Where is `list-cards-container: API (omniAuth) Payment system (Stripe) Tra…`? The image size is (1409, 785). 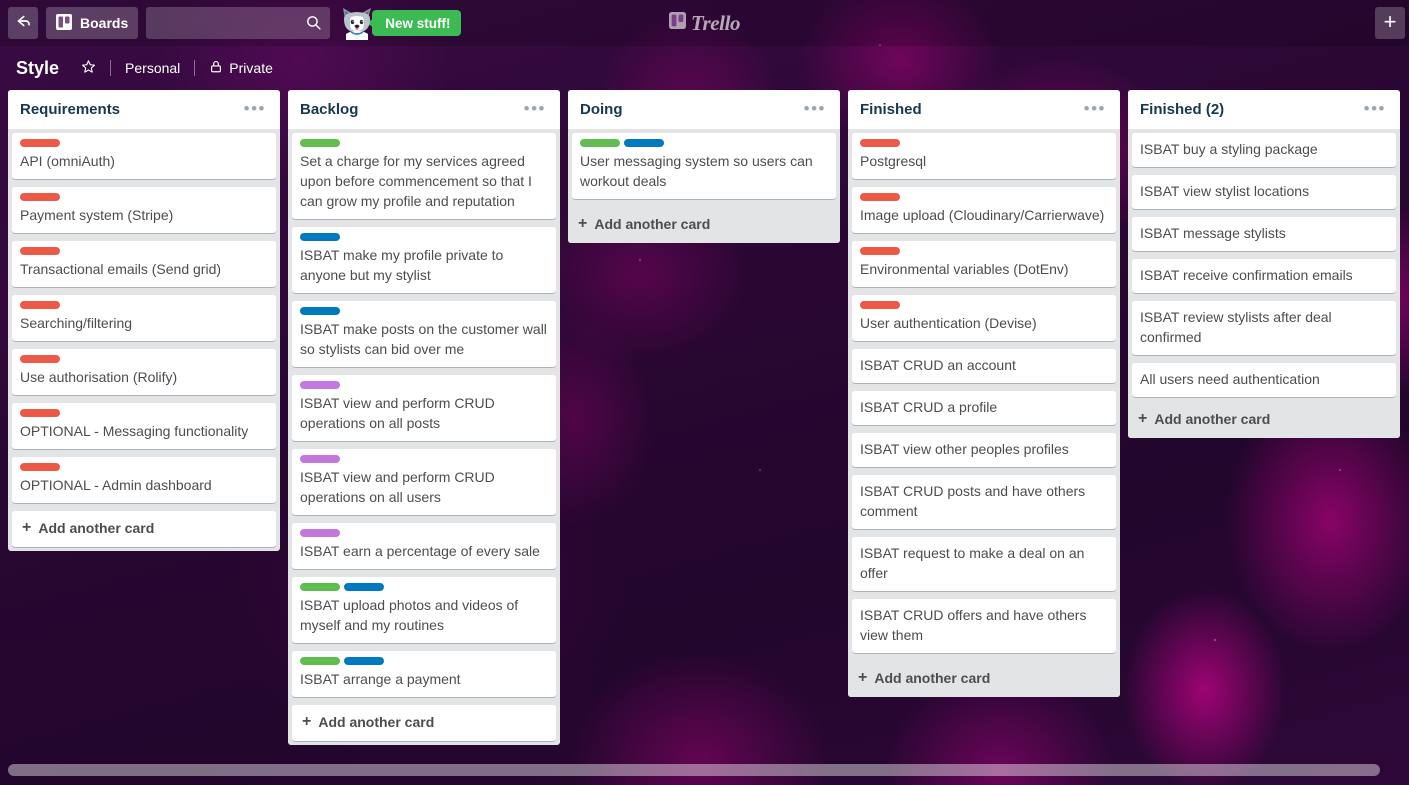 list-cards-container: API (omniAuth) Payment system (Stripe) Tra… is located at coordinates (144, 320).